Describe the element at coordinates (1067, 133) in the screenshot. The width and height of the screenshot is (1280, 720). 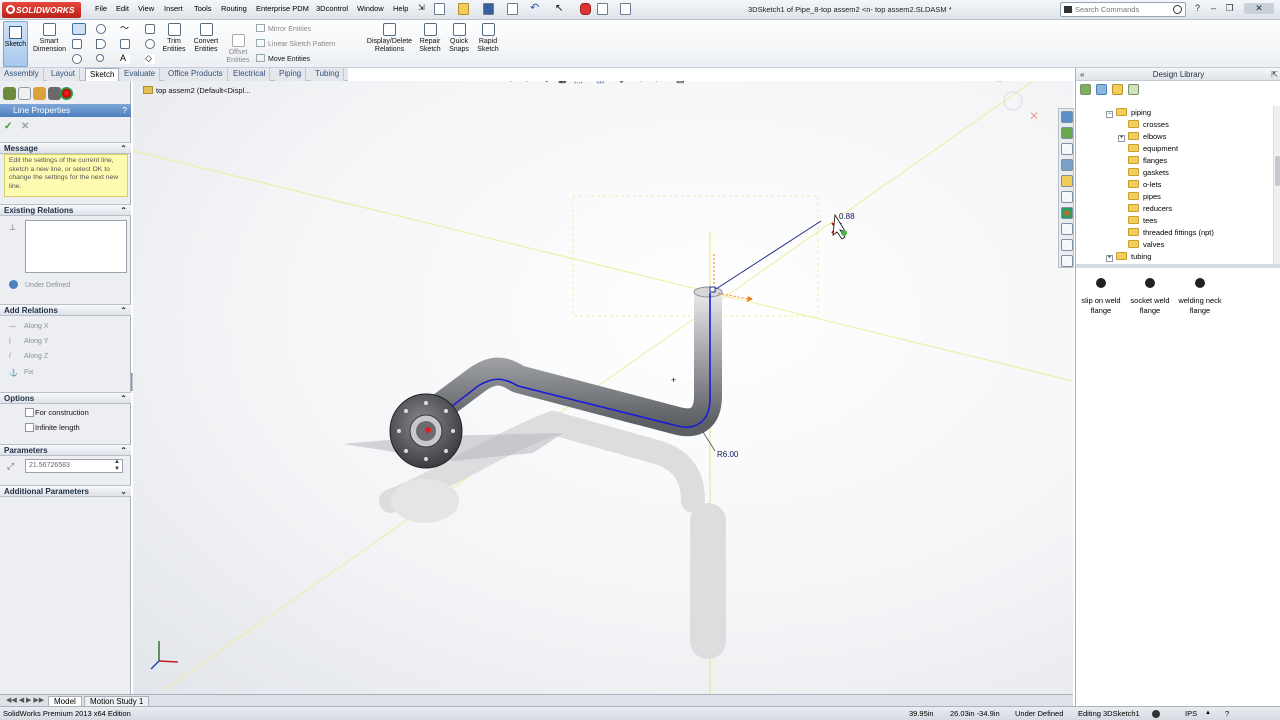
I see `design-library-tab-icon` at that location.